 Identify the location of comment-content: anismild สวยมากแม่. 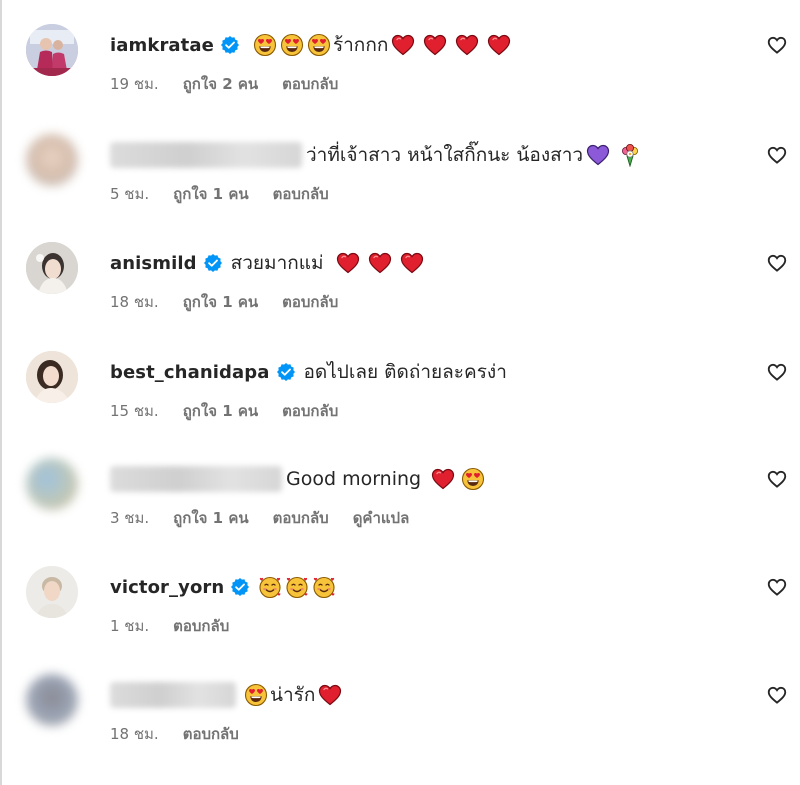
(267, 263).